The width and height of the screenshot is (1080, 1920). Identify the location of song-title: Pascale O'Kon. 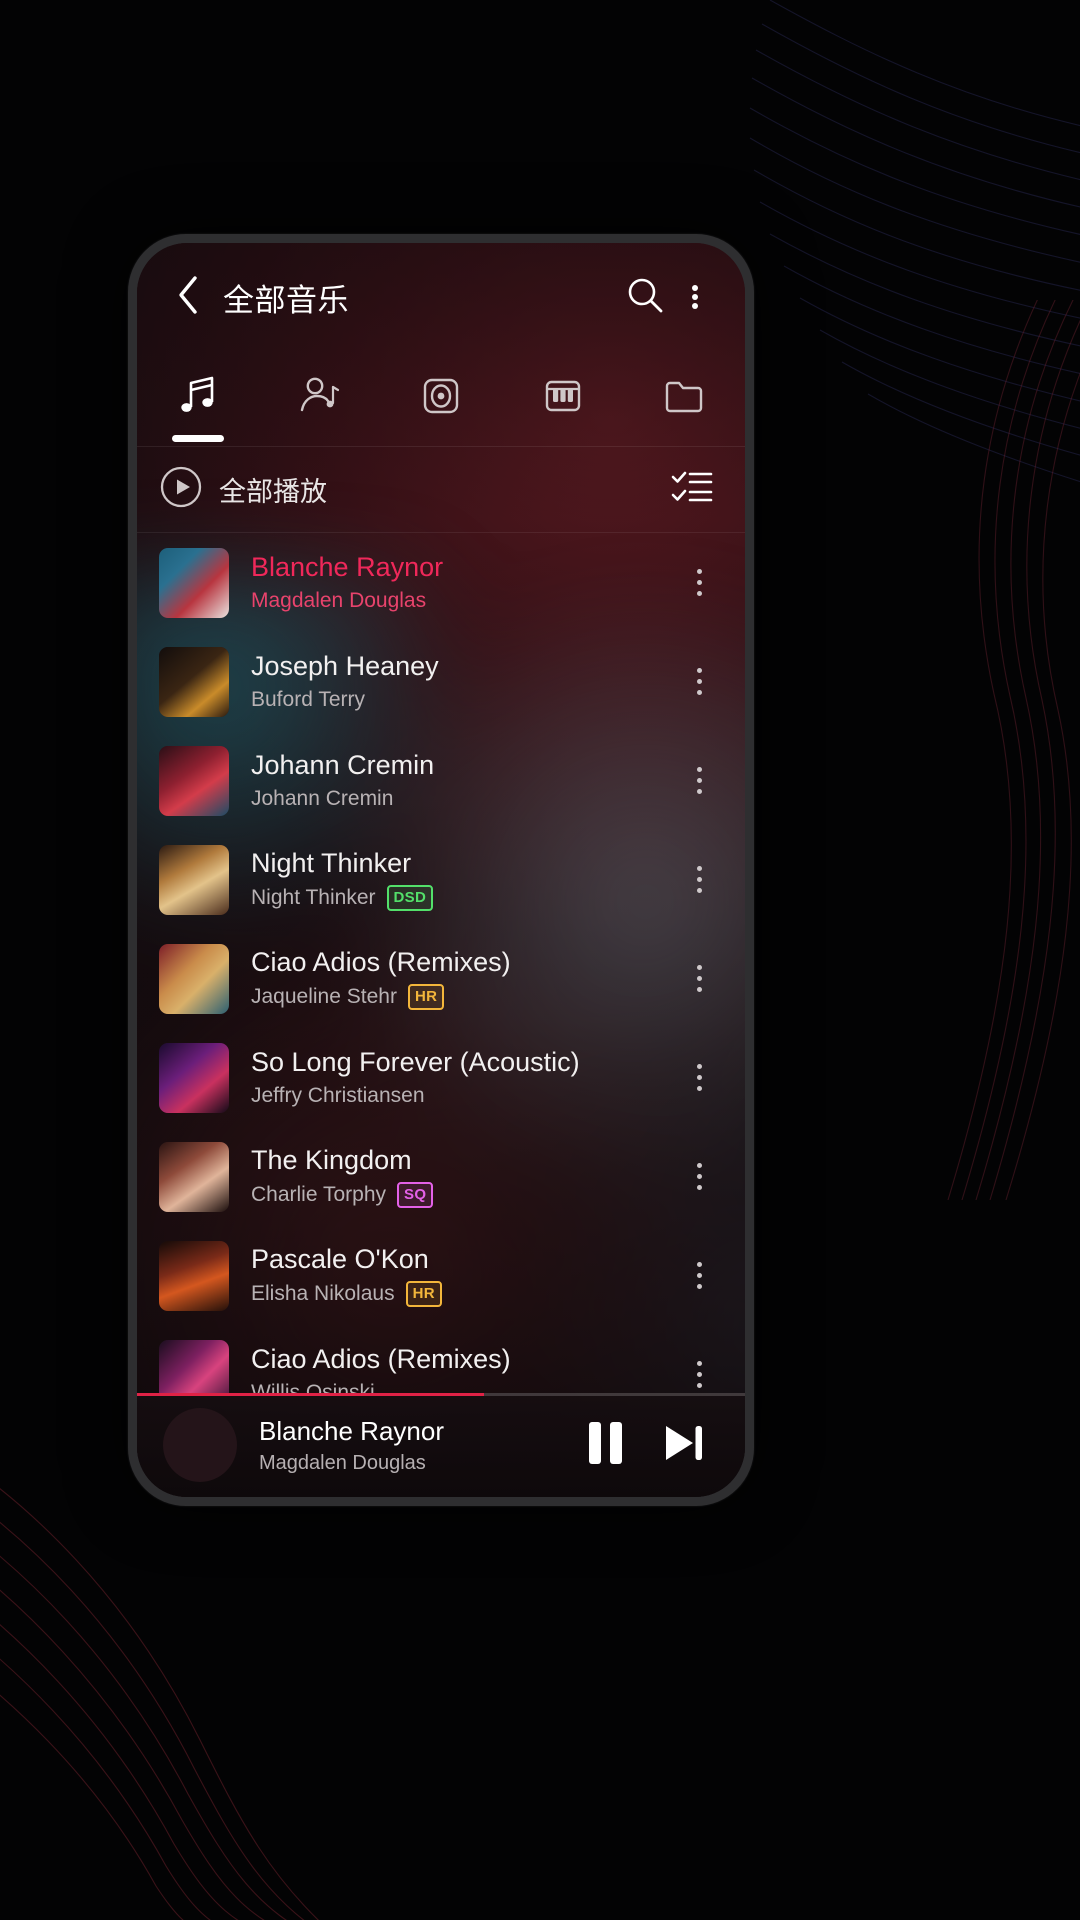
(340, 1259).